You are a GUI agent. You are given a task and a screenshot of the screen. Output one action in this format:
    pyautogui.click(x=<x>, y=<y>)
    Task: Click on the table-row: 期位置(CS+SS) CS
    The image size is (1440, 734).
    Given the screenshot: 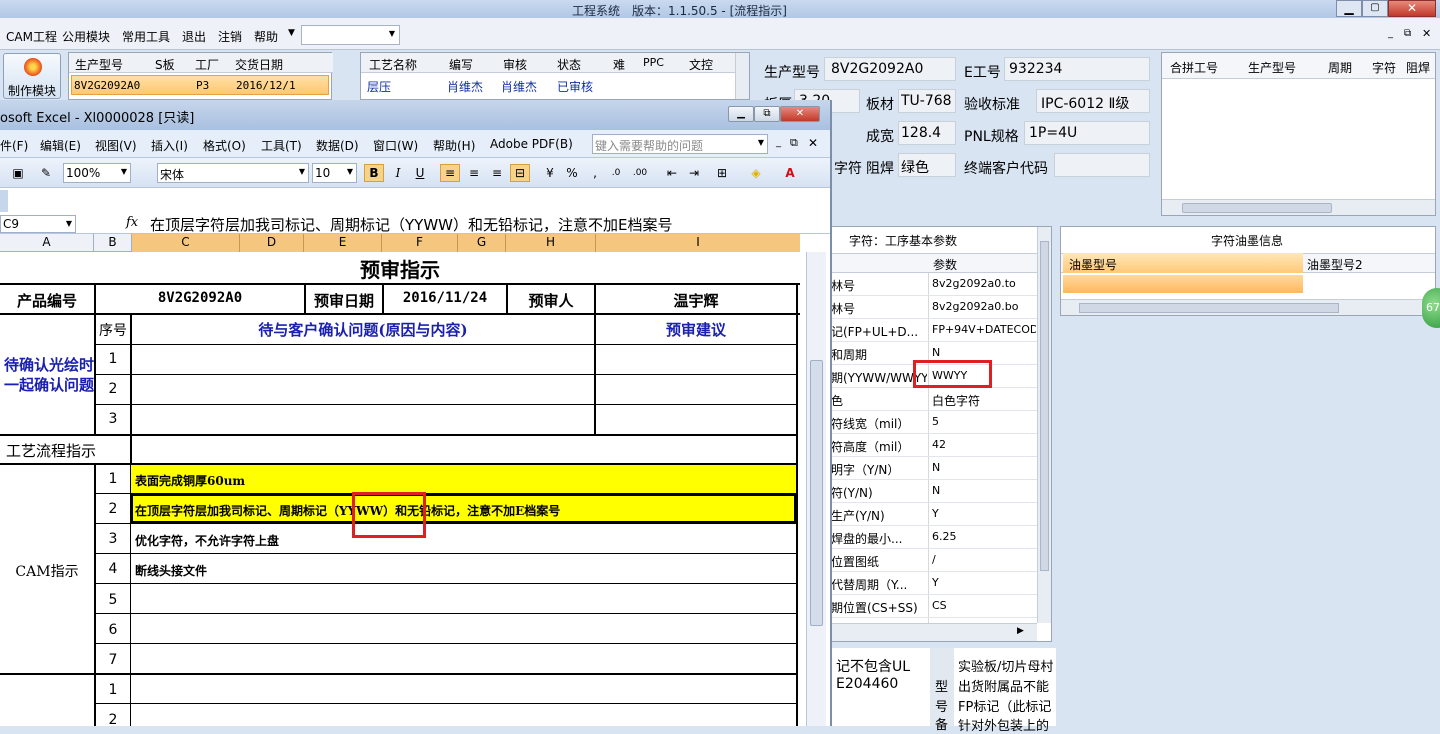 What is the action you would take?
    pyautogui.click(x=934, y=606)
    